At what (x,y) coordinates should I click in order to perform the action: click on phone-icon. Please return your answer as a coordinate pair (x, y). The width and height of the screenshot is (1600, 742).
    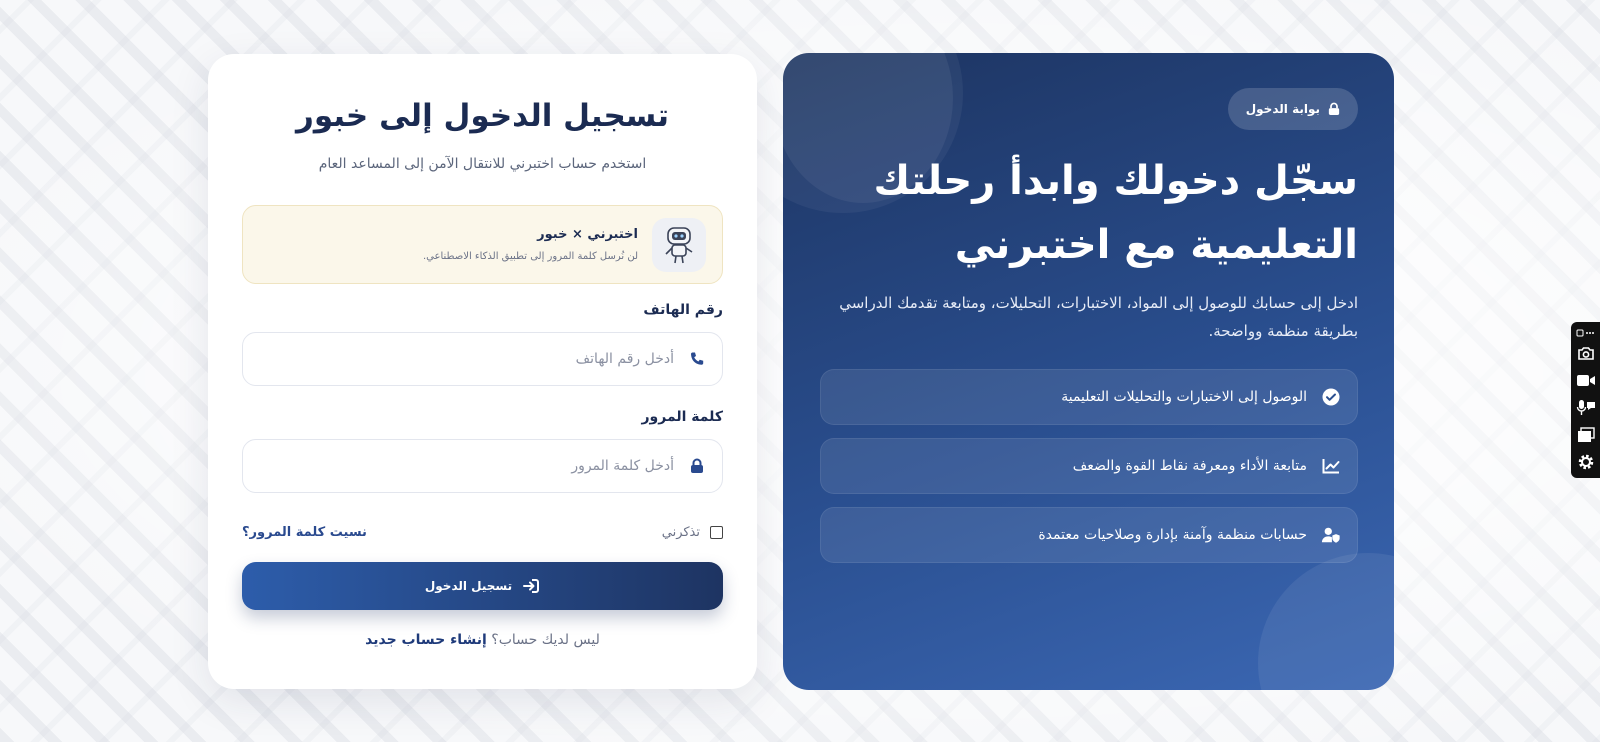
    Looking at the image, I should click on (697, 359).